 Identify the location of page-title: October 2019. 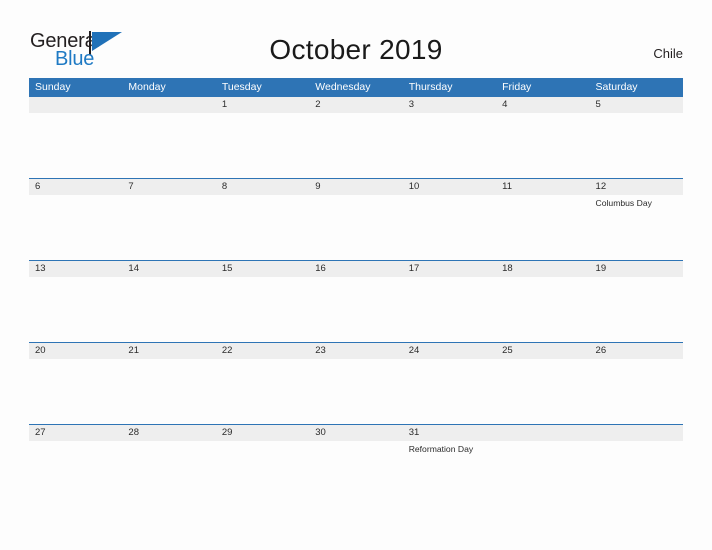
(356, 49).